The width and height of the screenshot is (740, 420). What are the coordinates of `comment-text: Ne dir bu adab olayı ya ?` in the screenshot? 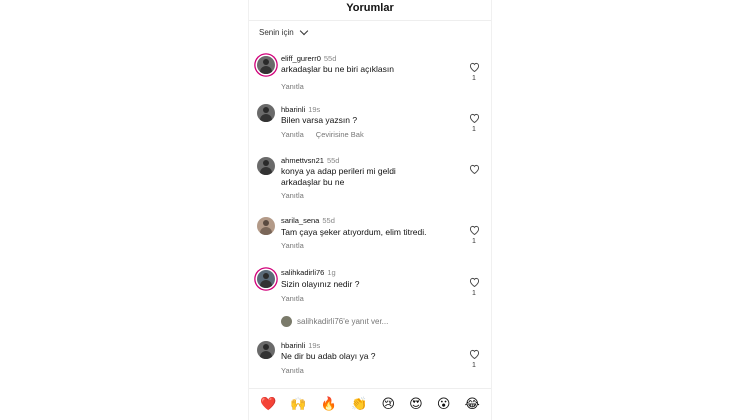 It's located at (328, 356).